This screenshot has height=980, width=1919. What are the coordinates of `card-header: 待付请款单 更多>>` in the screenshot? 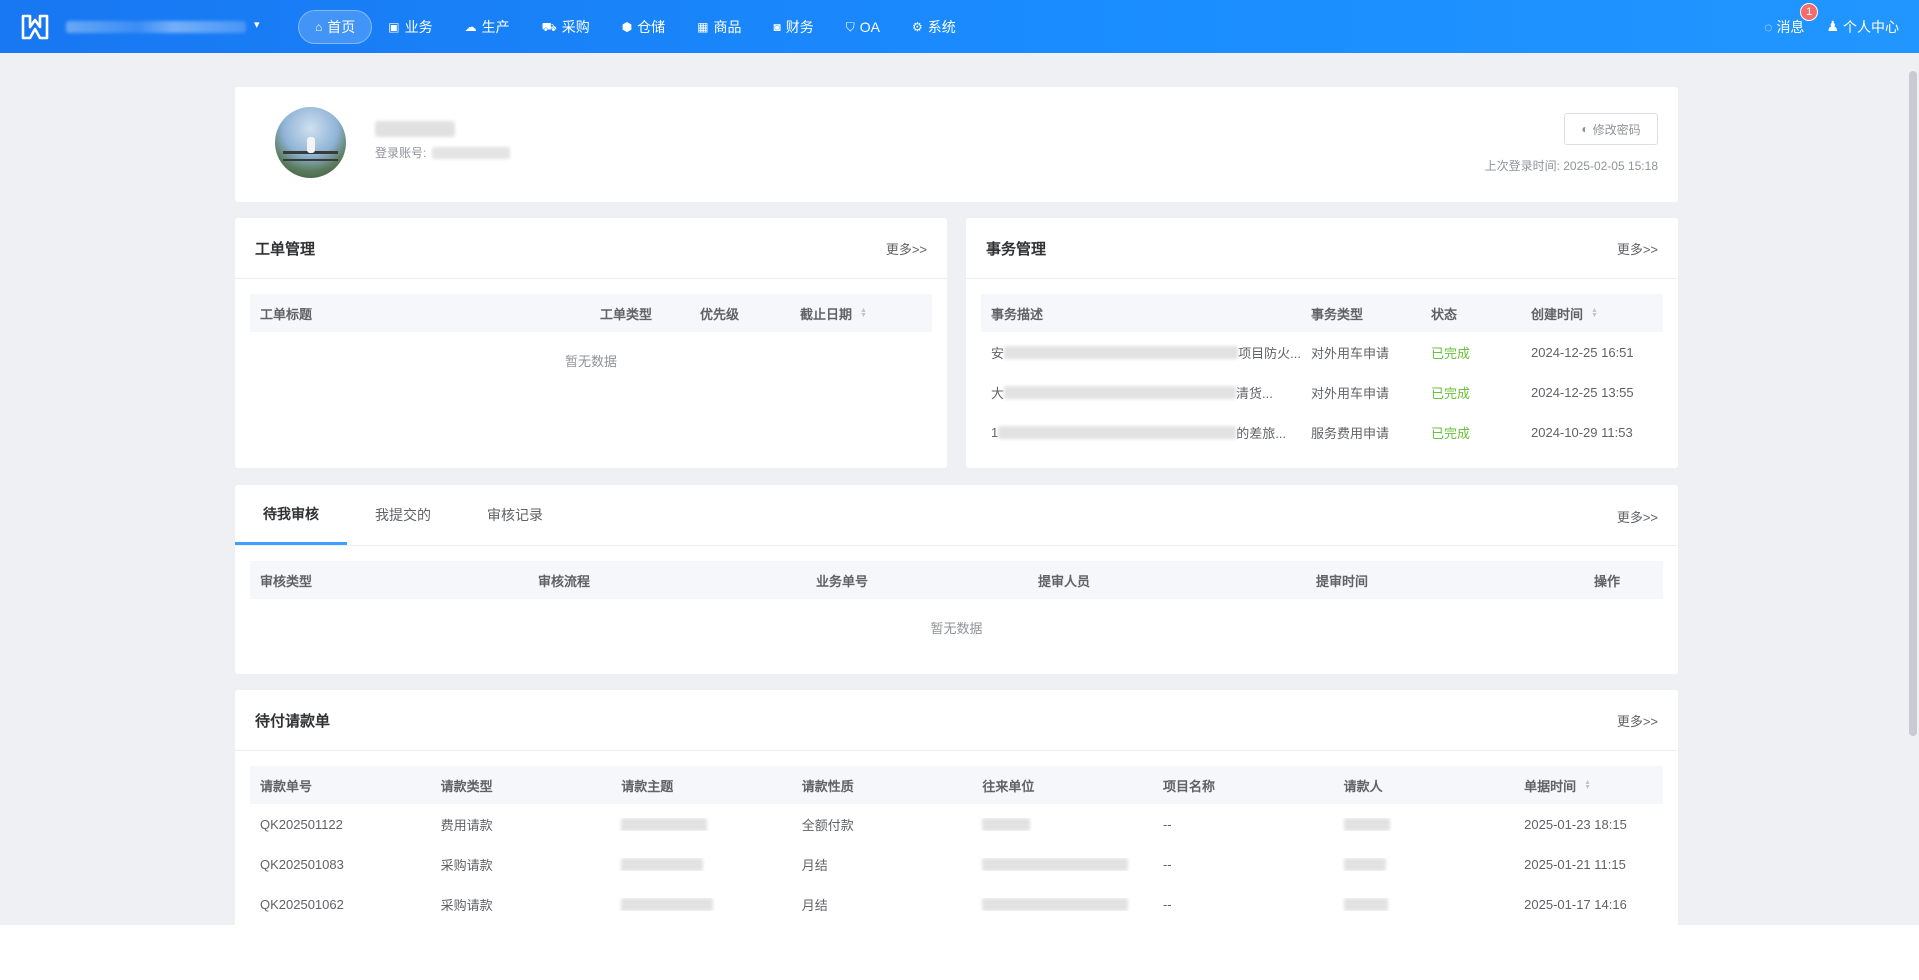 It's located at (956, 720).